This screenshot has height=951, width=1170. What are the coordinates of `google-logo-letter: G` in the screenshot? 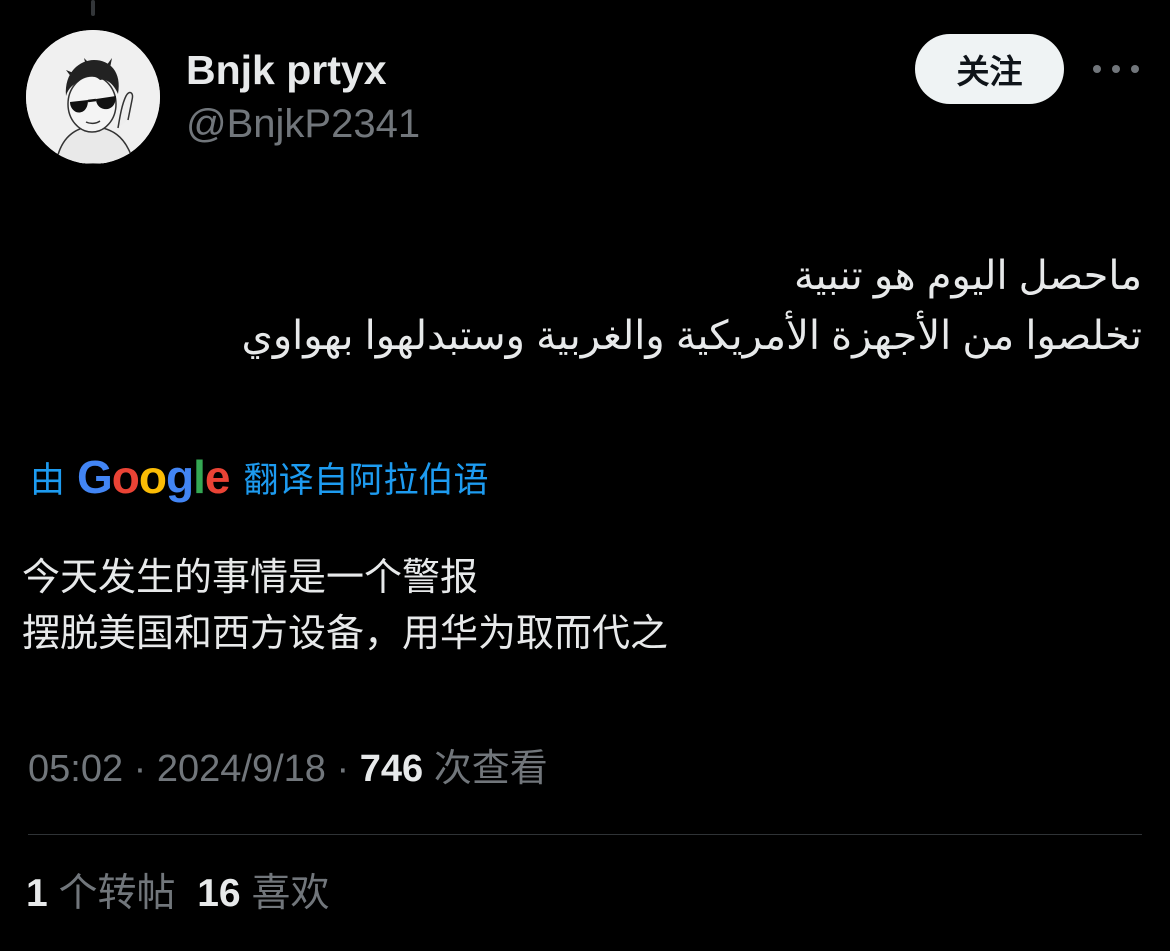 It's located at (95, 477).